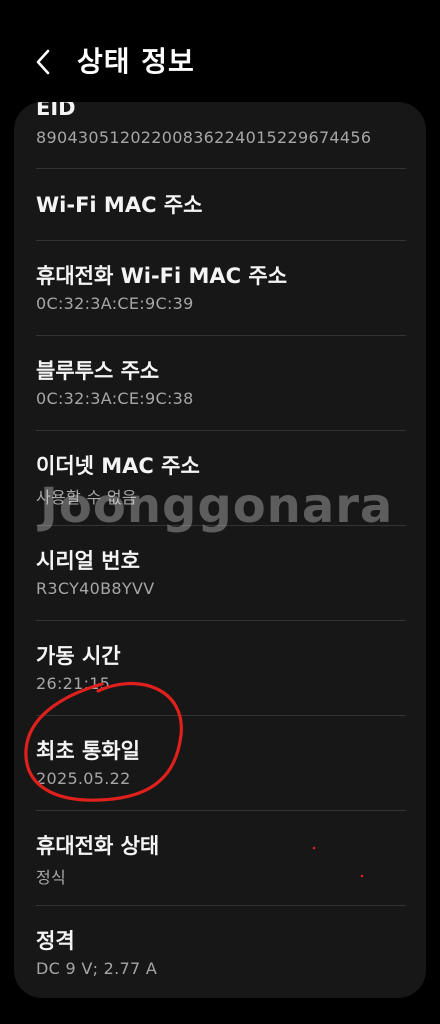  I want to click on item-value: 89043051202200836224015229674456, so click(204, 137).